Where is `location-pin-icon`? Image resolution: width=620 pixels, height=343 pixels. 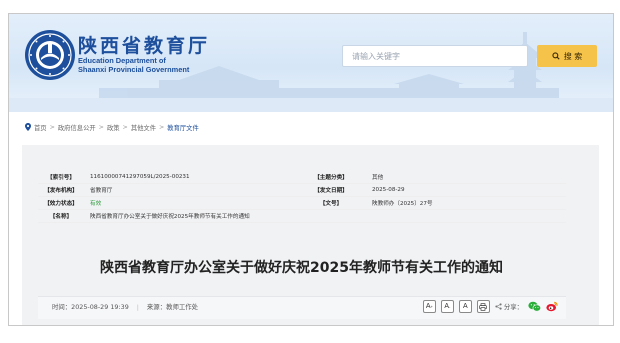 location-pin-icon is located at coordinates (28, 127).